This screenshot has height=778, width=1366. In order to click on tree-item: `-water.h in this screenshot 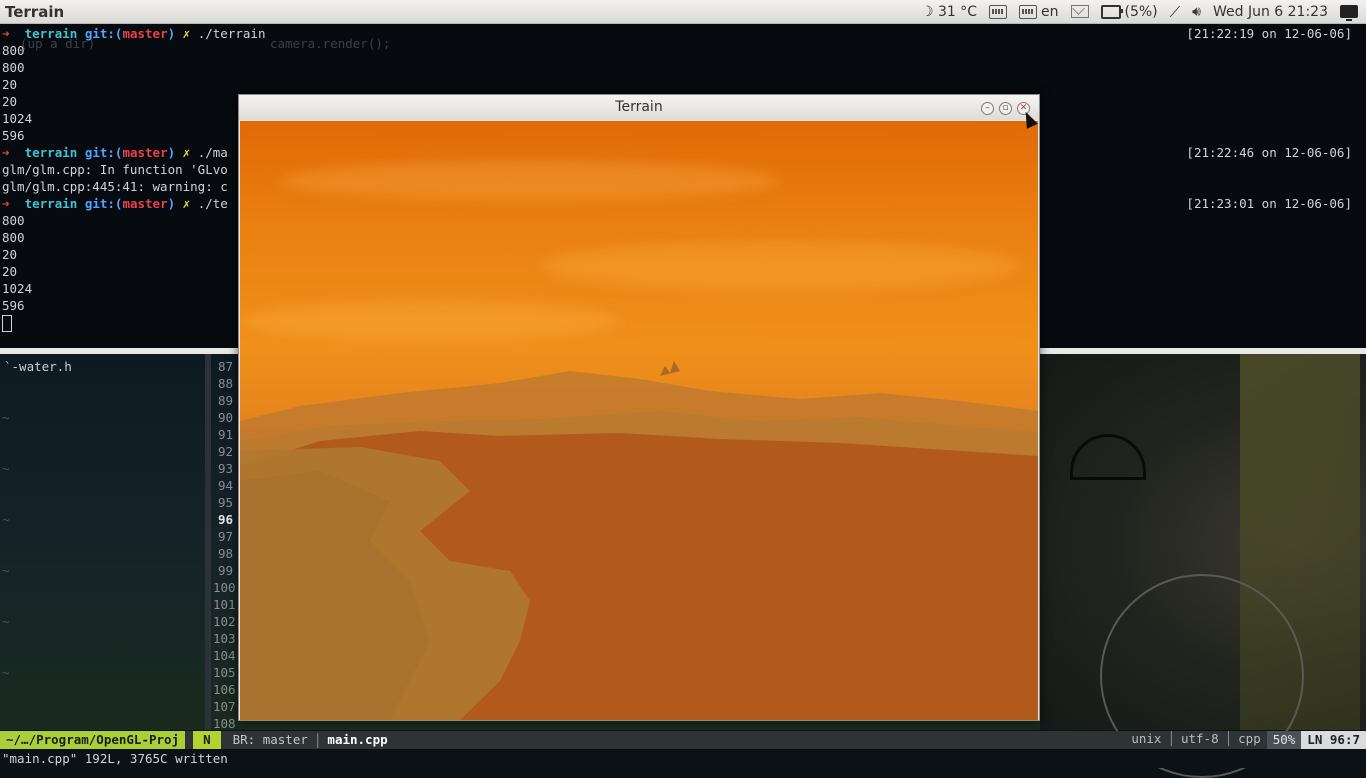, I will do `click(38, 366)`.